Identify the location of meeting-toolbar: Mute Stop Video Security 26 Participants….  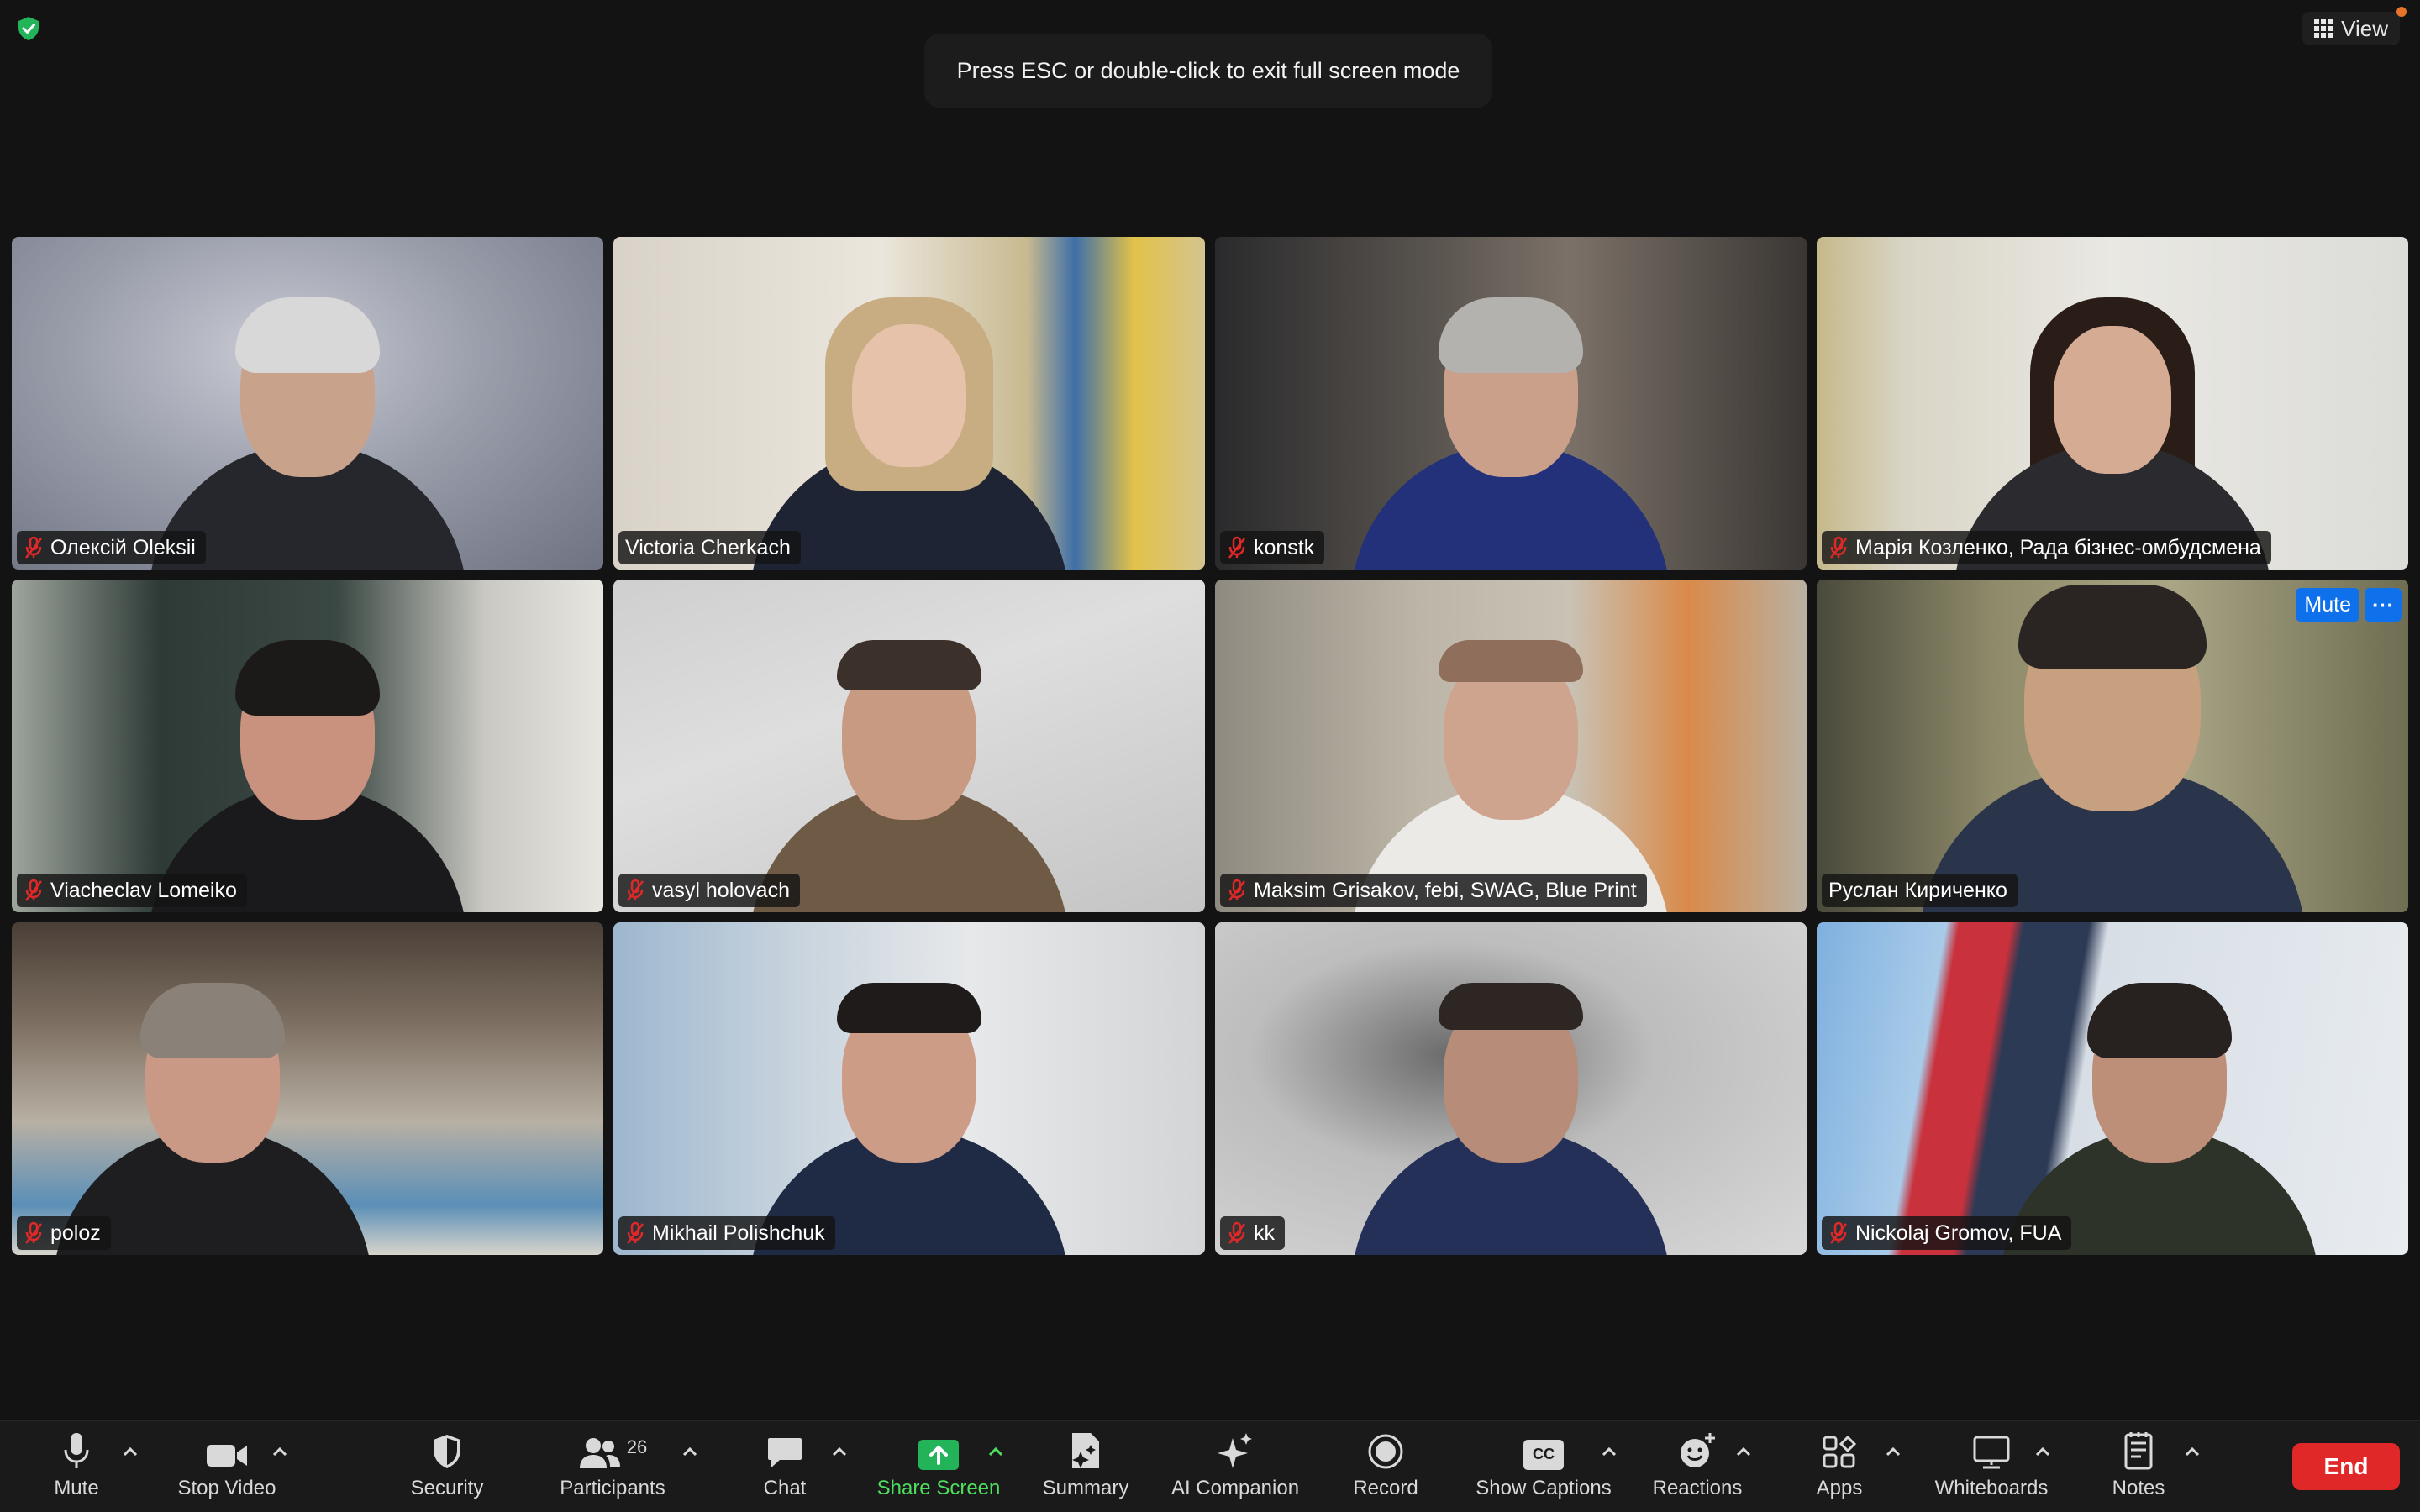
(1210, 1466).